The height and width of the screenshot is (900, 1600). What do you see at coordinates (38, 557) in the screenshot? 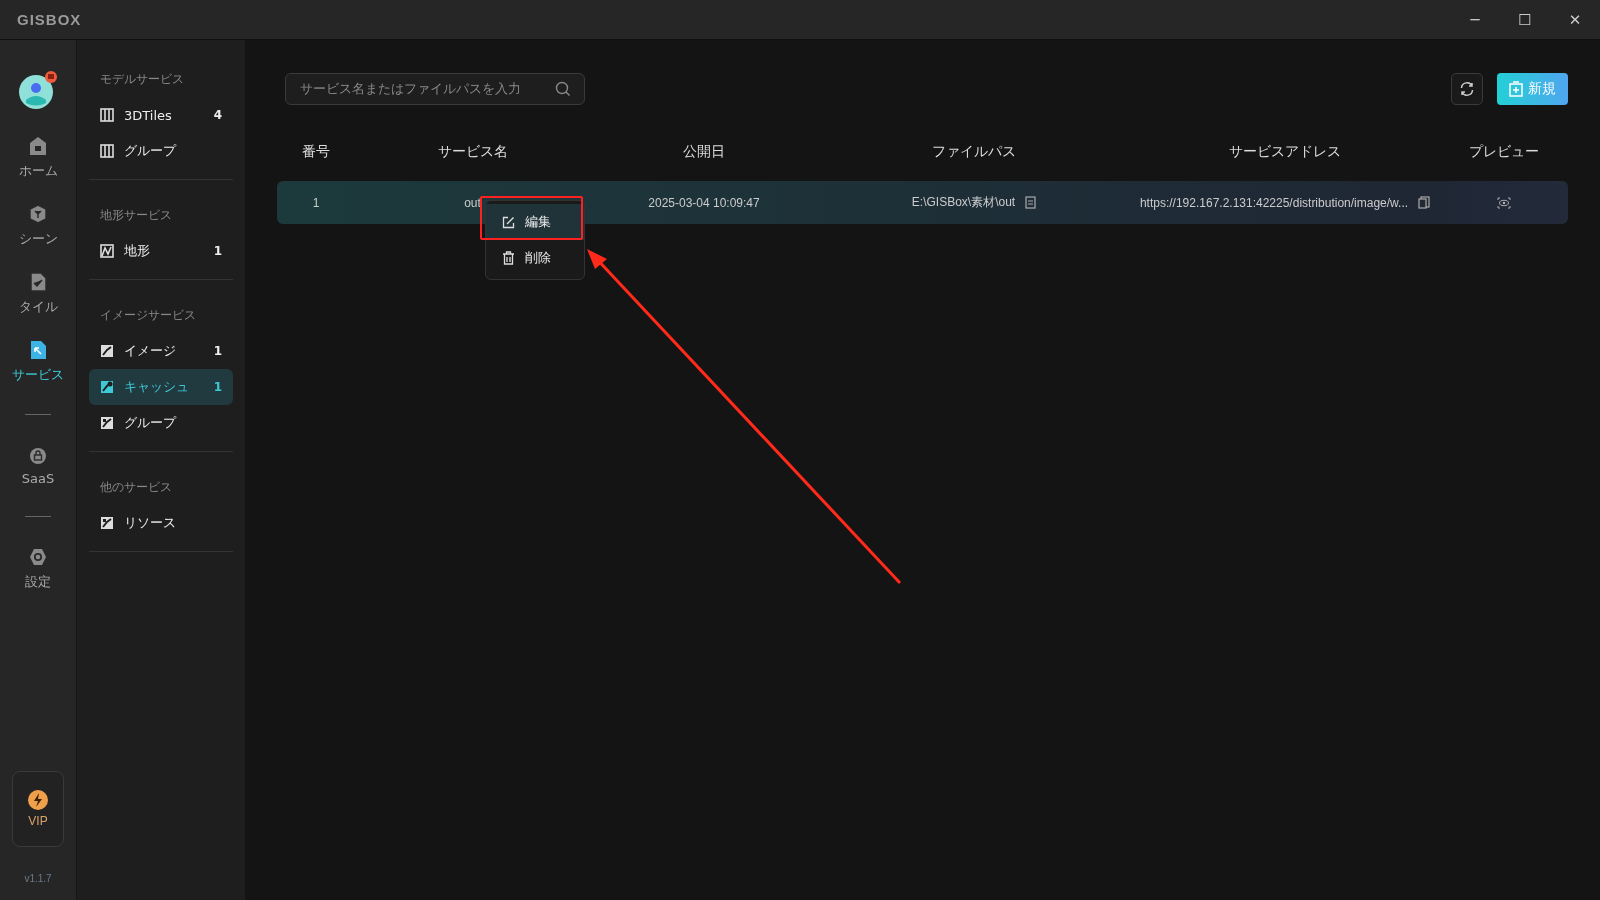
I see `settings-icon` at bounding box center [38, 557].